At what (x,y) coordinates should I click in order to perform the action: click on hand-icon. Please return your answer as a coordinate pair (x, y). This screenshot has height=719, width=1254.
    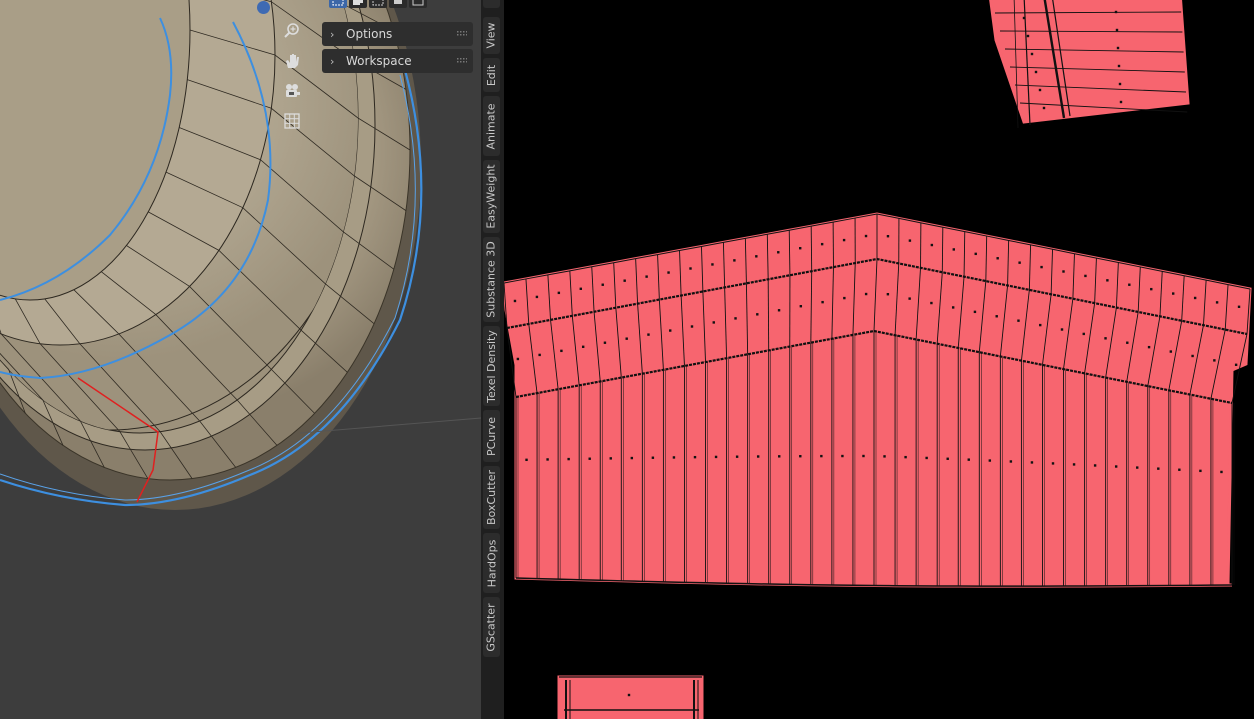
    Looking at the image, I should click on (292, 61).